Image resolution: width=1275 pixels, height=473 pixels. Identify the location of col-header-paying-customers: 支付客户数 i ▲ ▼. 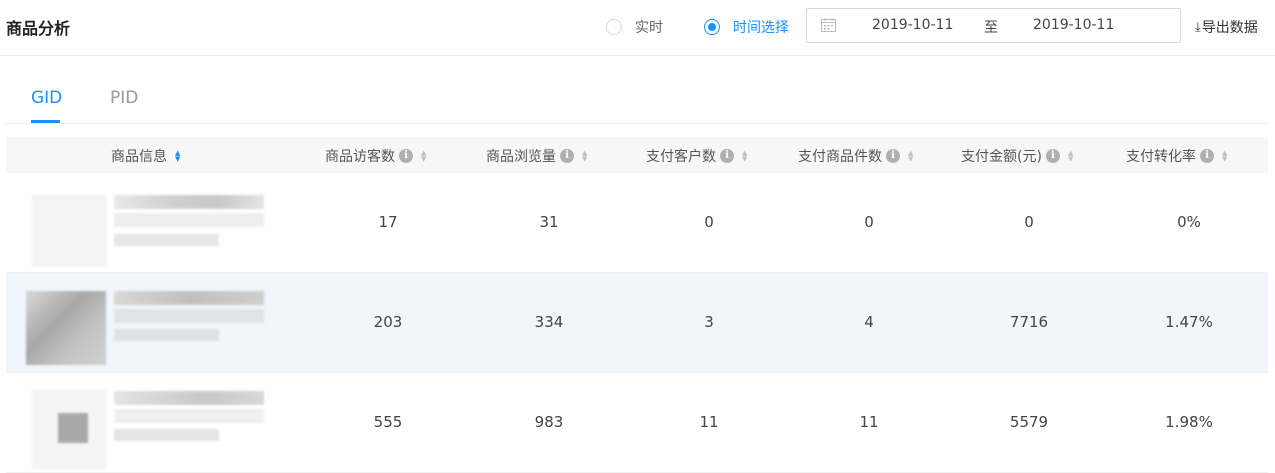
(696, 156).